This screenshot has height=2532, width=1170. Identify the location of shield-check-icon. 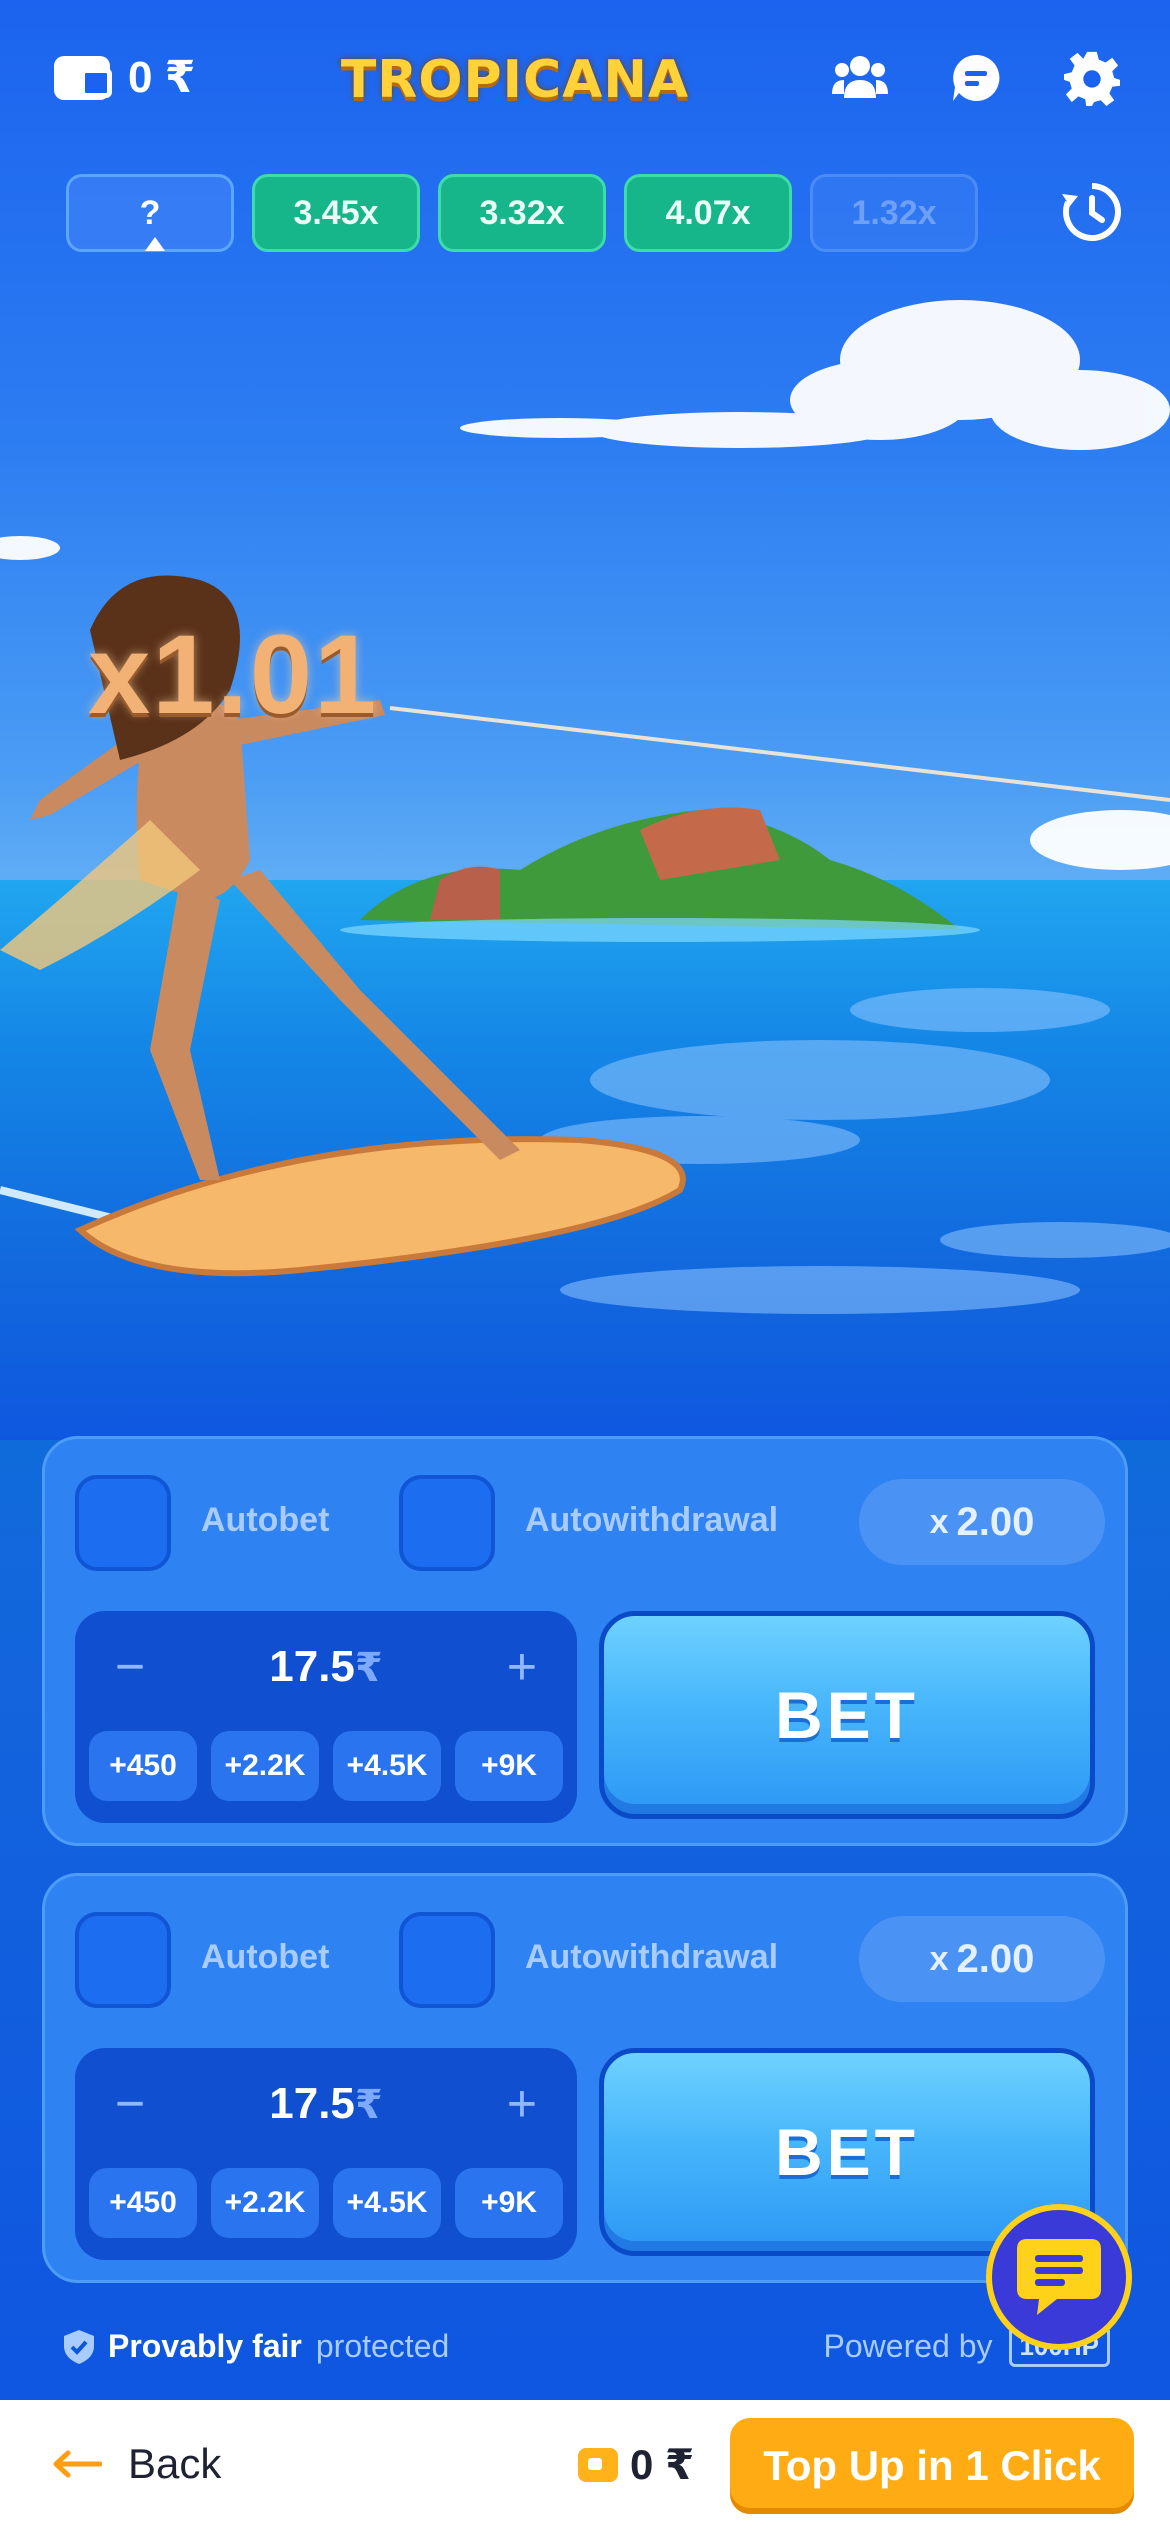
(79, 2346).